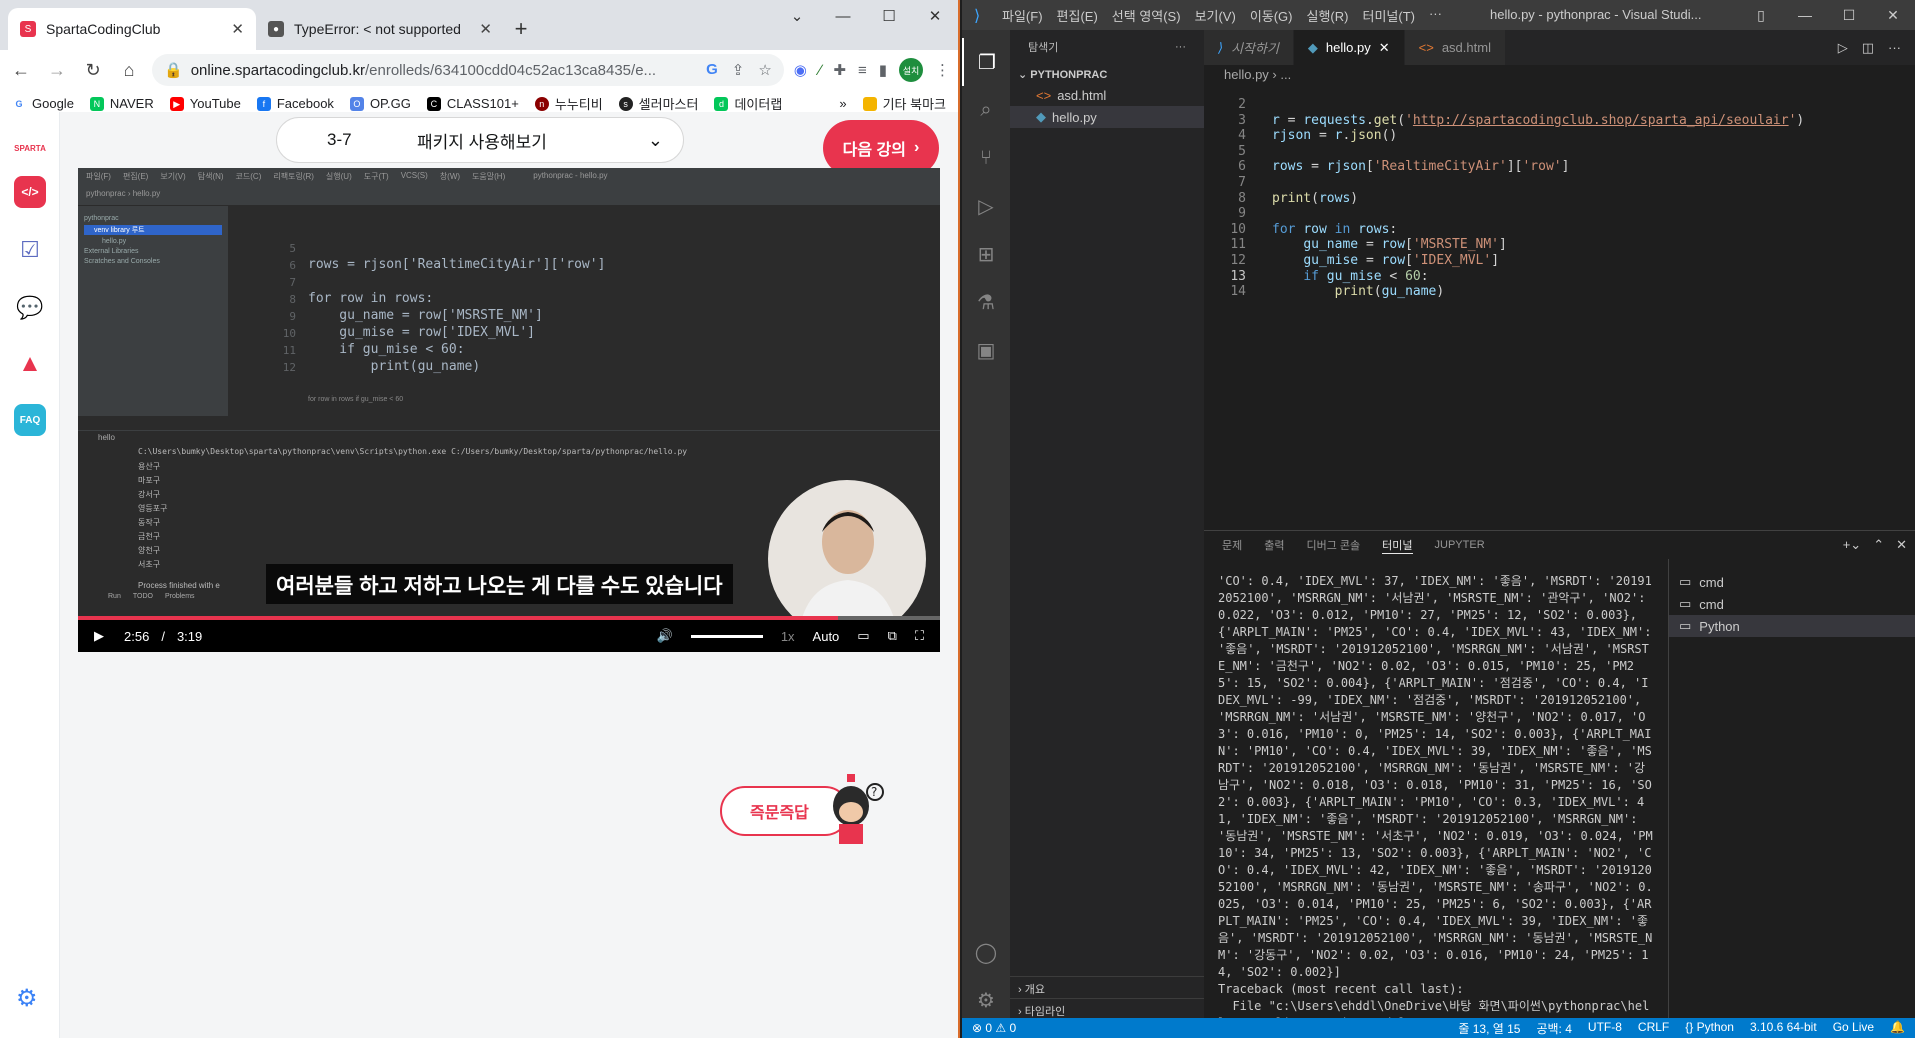 This screenshot has height=1038, width=1915. What do you see at coordinates (1489, 1028) in the screenshot?
I see `cursor-position: 줄 13, 열 15` at bounding box center [1489, 1028].